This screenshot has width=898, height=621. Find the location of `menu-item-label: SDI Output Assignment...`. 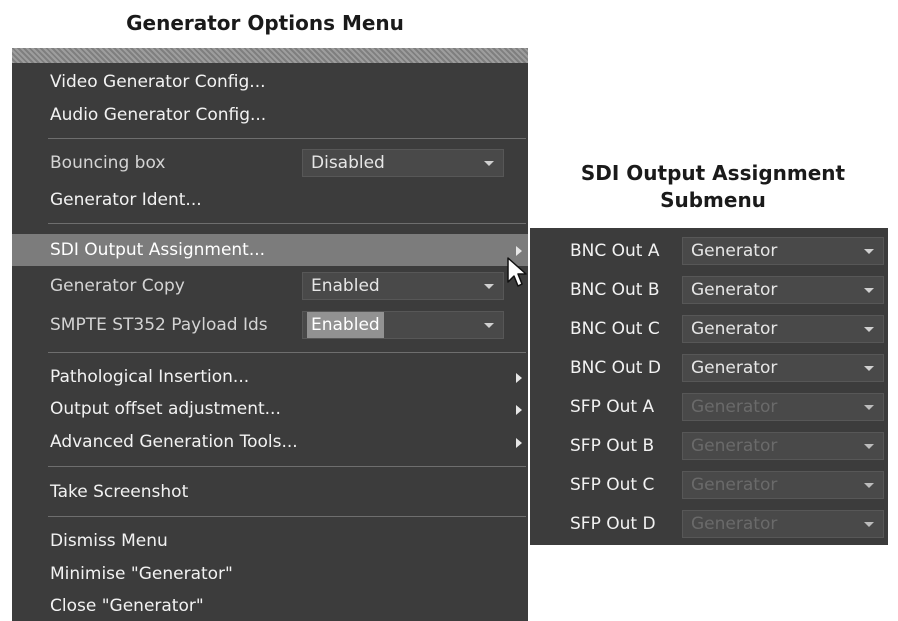

menu-item-label: SDI Output Assignment... is located at coordinates (158, 250).